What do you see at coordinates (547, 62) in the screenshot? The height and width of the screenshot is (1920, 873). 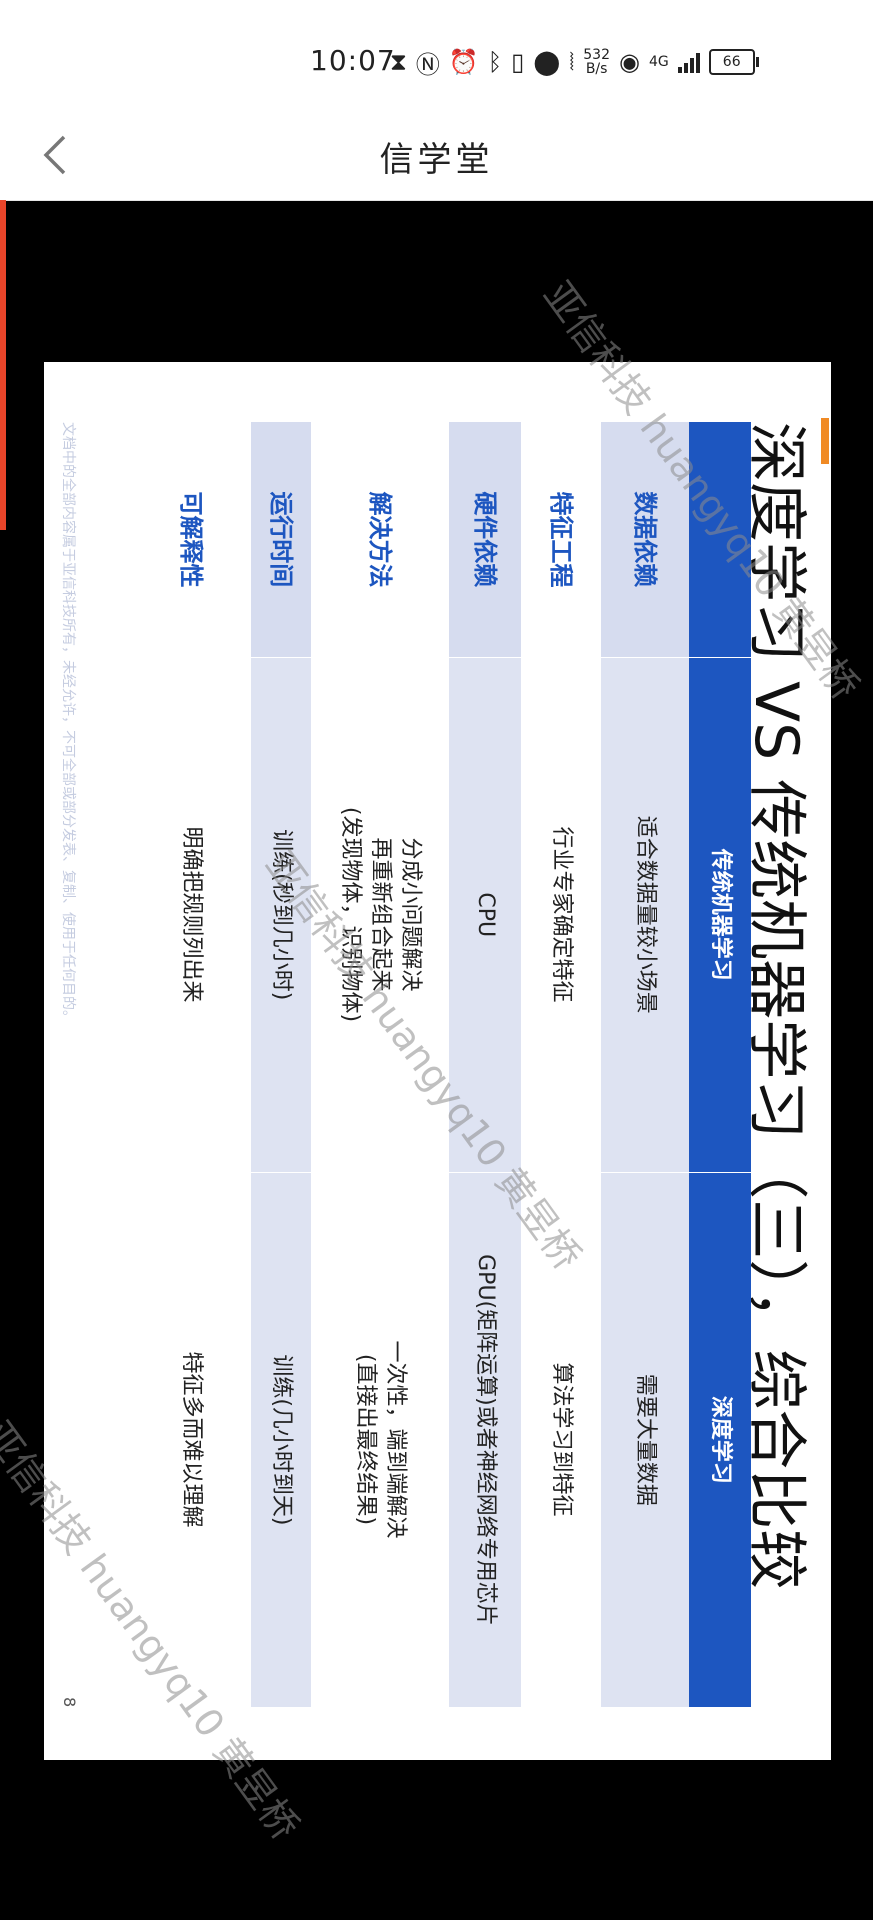 I see `location-icon: ⬤` at bounding box center [547, 62].